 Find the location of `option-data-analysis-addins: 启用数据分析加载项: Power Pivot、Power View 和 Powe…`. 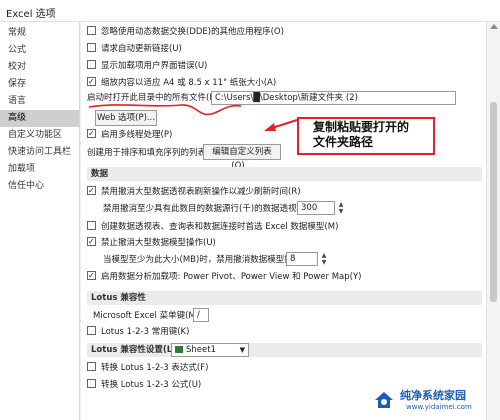

option-data-analysis-addins: 启用数据分析加载项: Power Pivot、Power View 和 Powe… is located at coordinates (224, 276).